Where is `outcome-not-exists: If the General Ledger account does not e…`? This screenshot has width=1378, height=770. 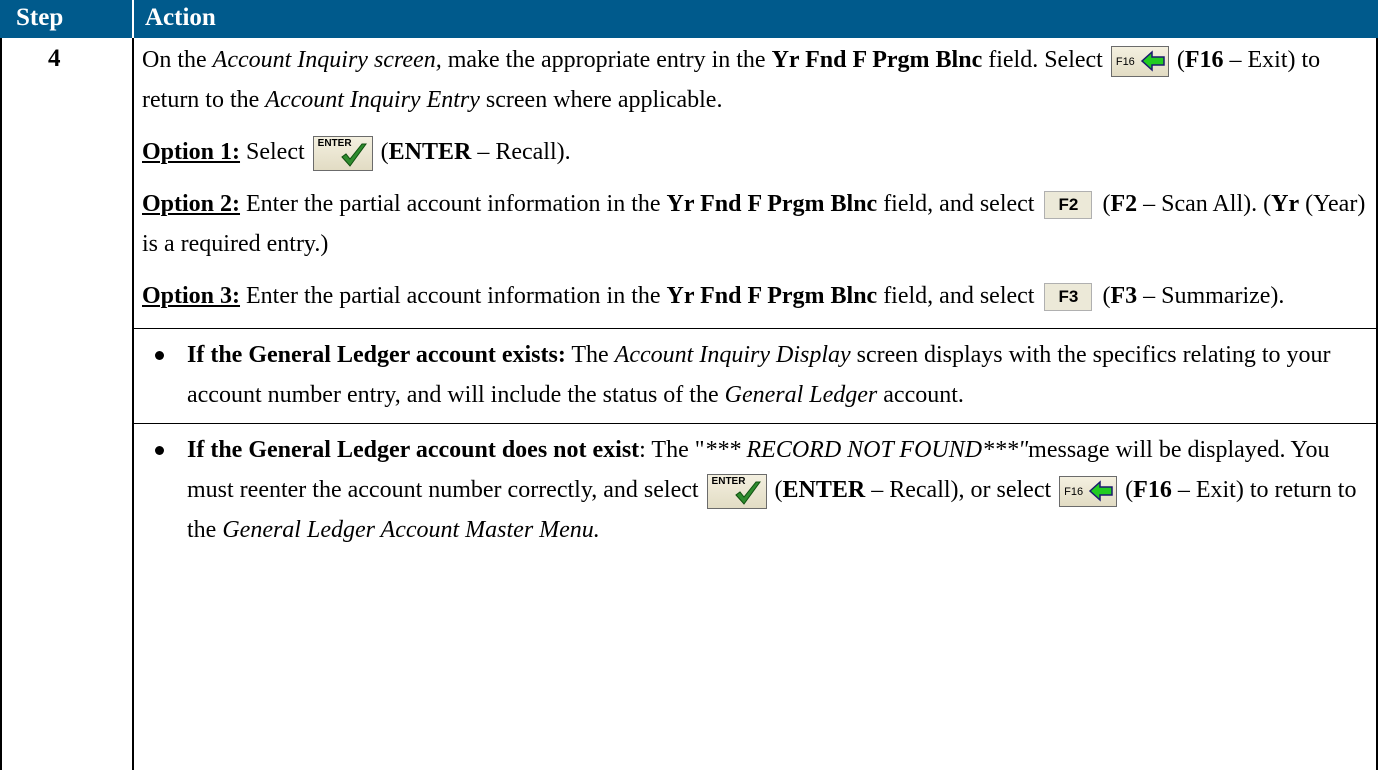 outcome-not-exists: If the General Ledger account does not e… is located at coordinates (755, 490).